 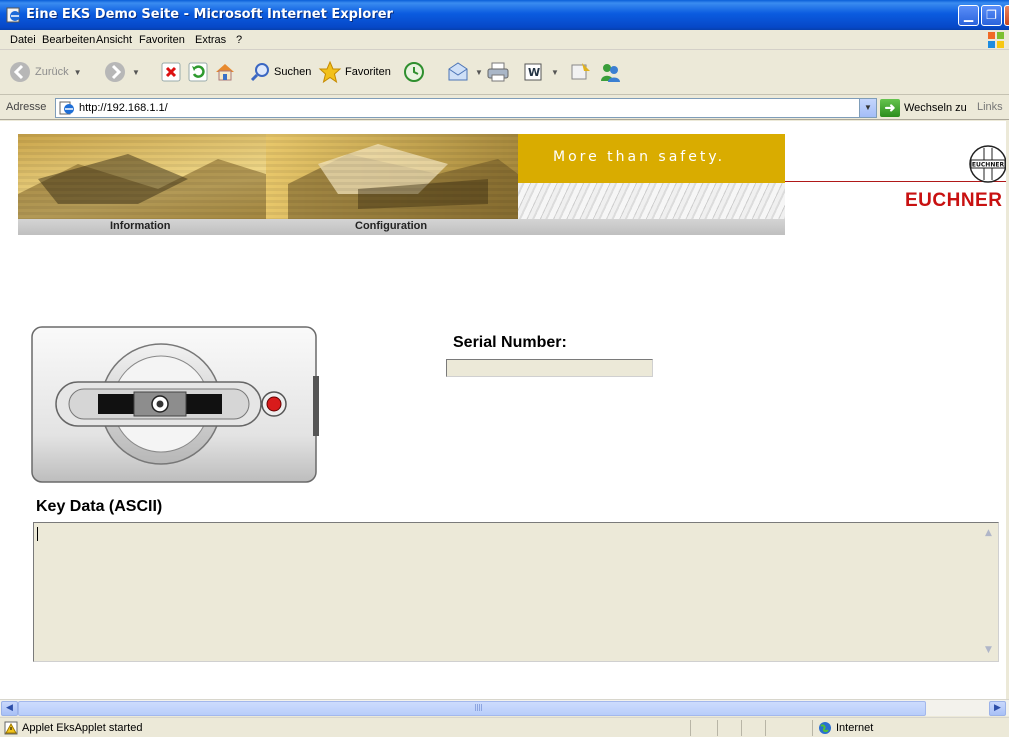 I want to click on discuss-icon, so click(x=580, y=71).